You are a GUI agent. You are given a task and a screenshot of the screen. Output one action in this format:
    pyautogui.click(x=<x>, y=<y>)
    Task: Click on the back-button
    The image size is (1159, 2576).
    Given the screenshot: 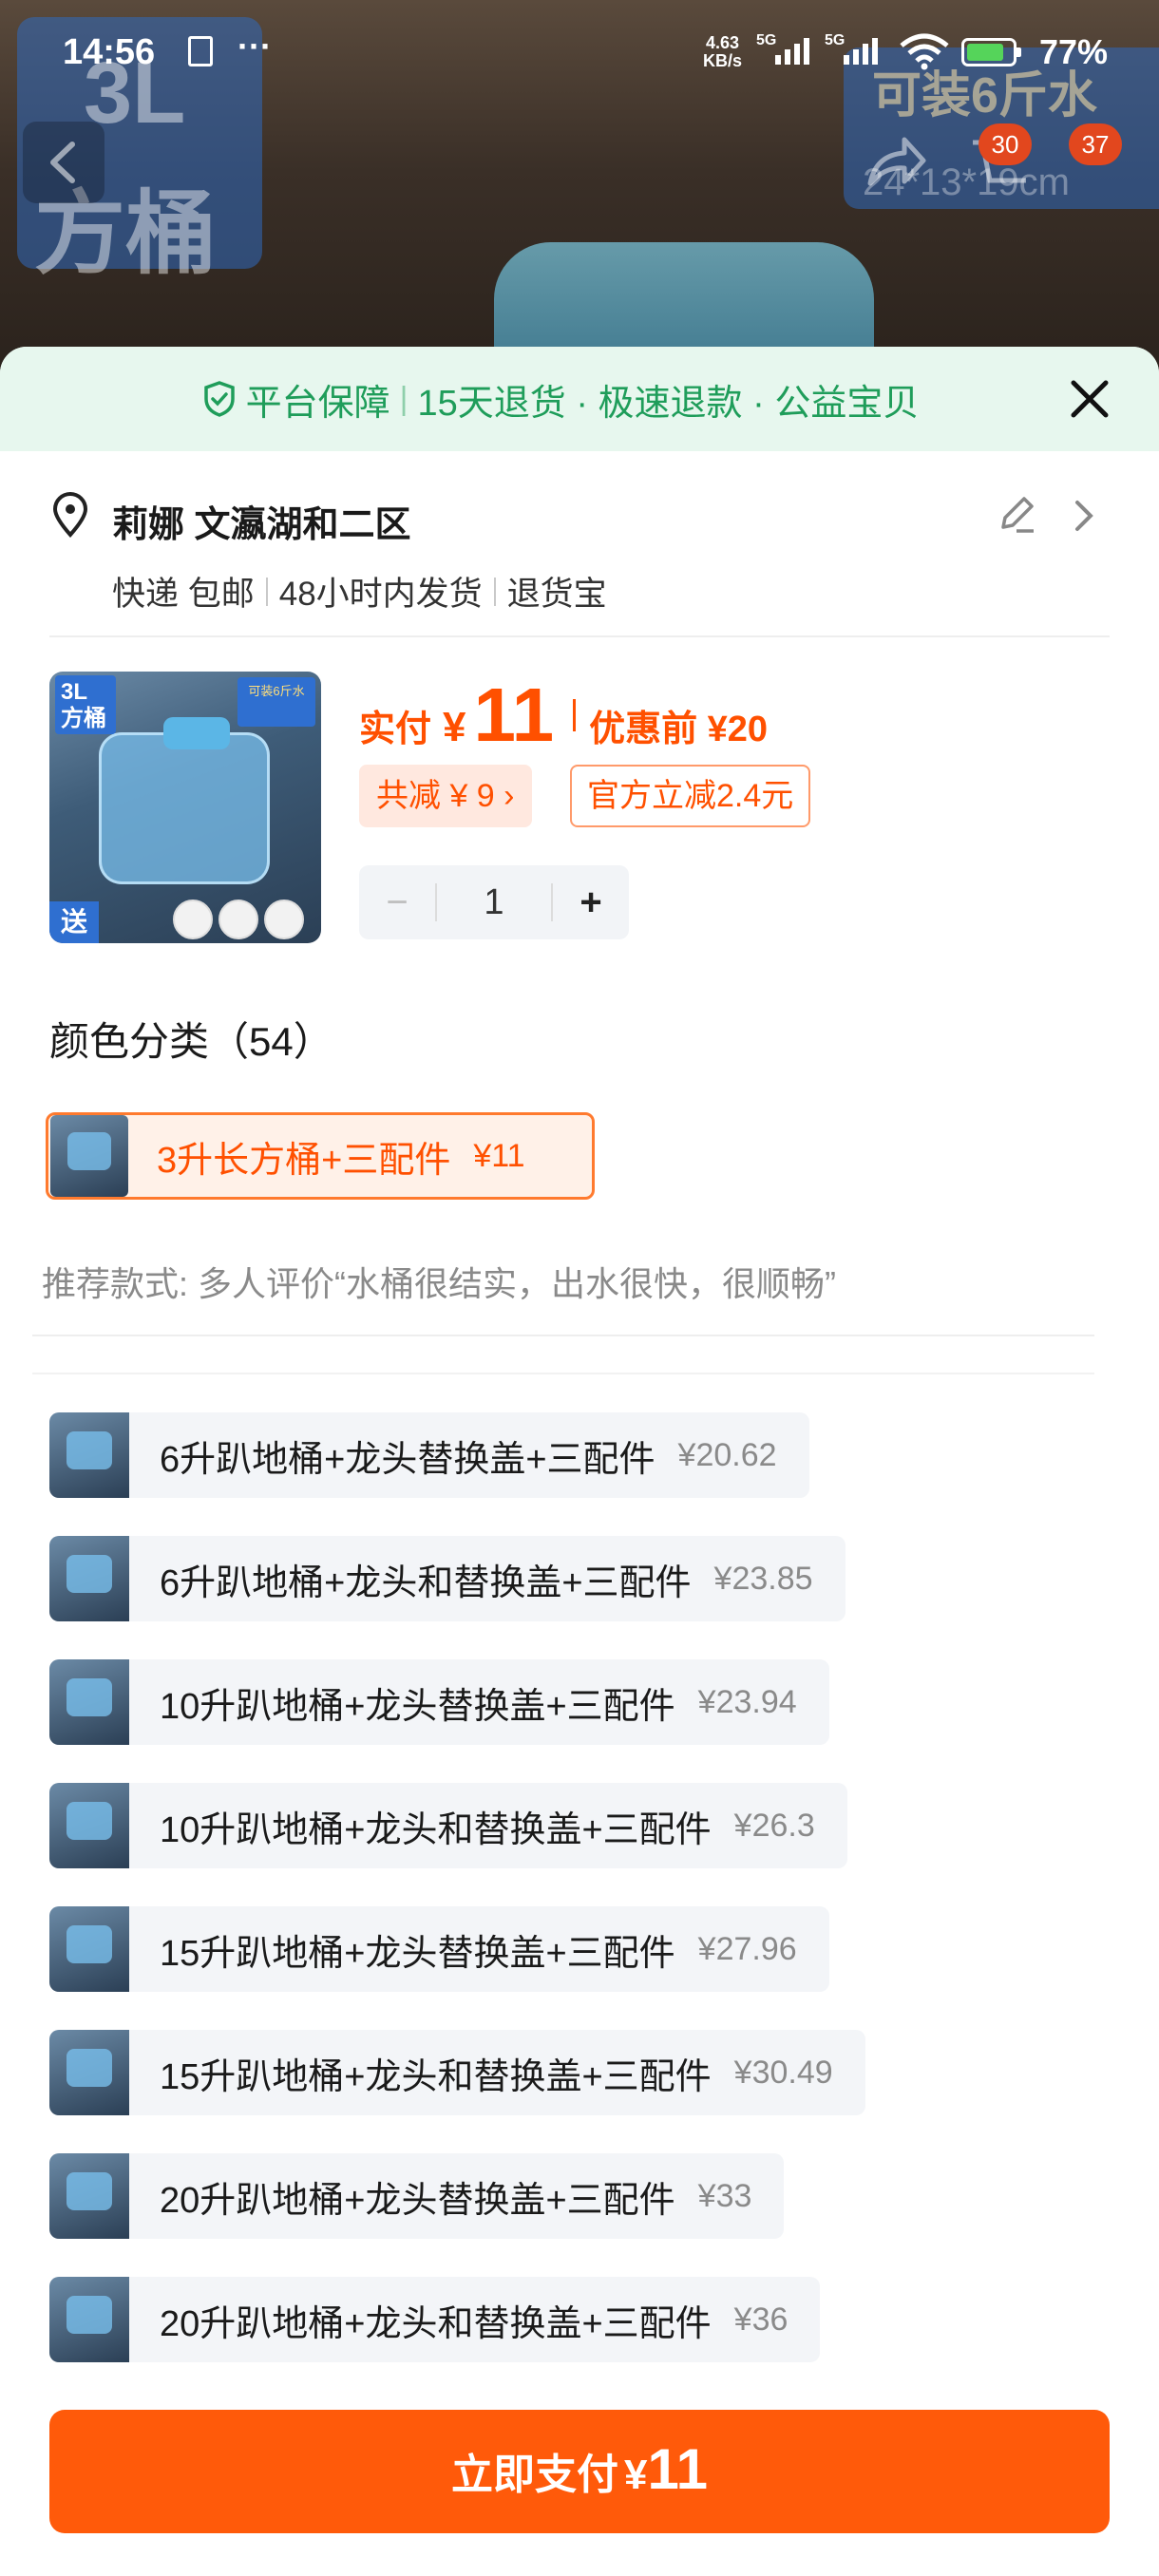 What is the action you would take?
    pyautogui.click(x=63, y=162)
    